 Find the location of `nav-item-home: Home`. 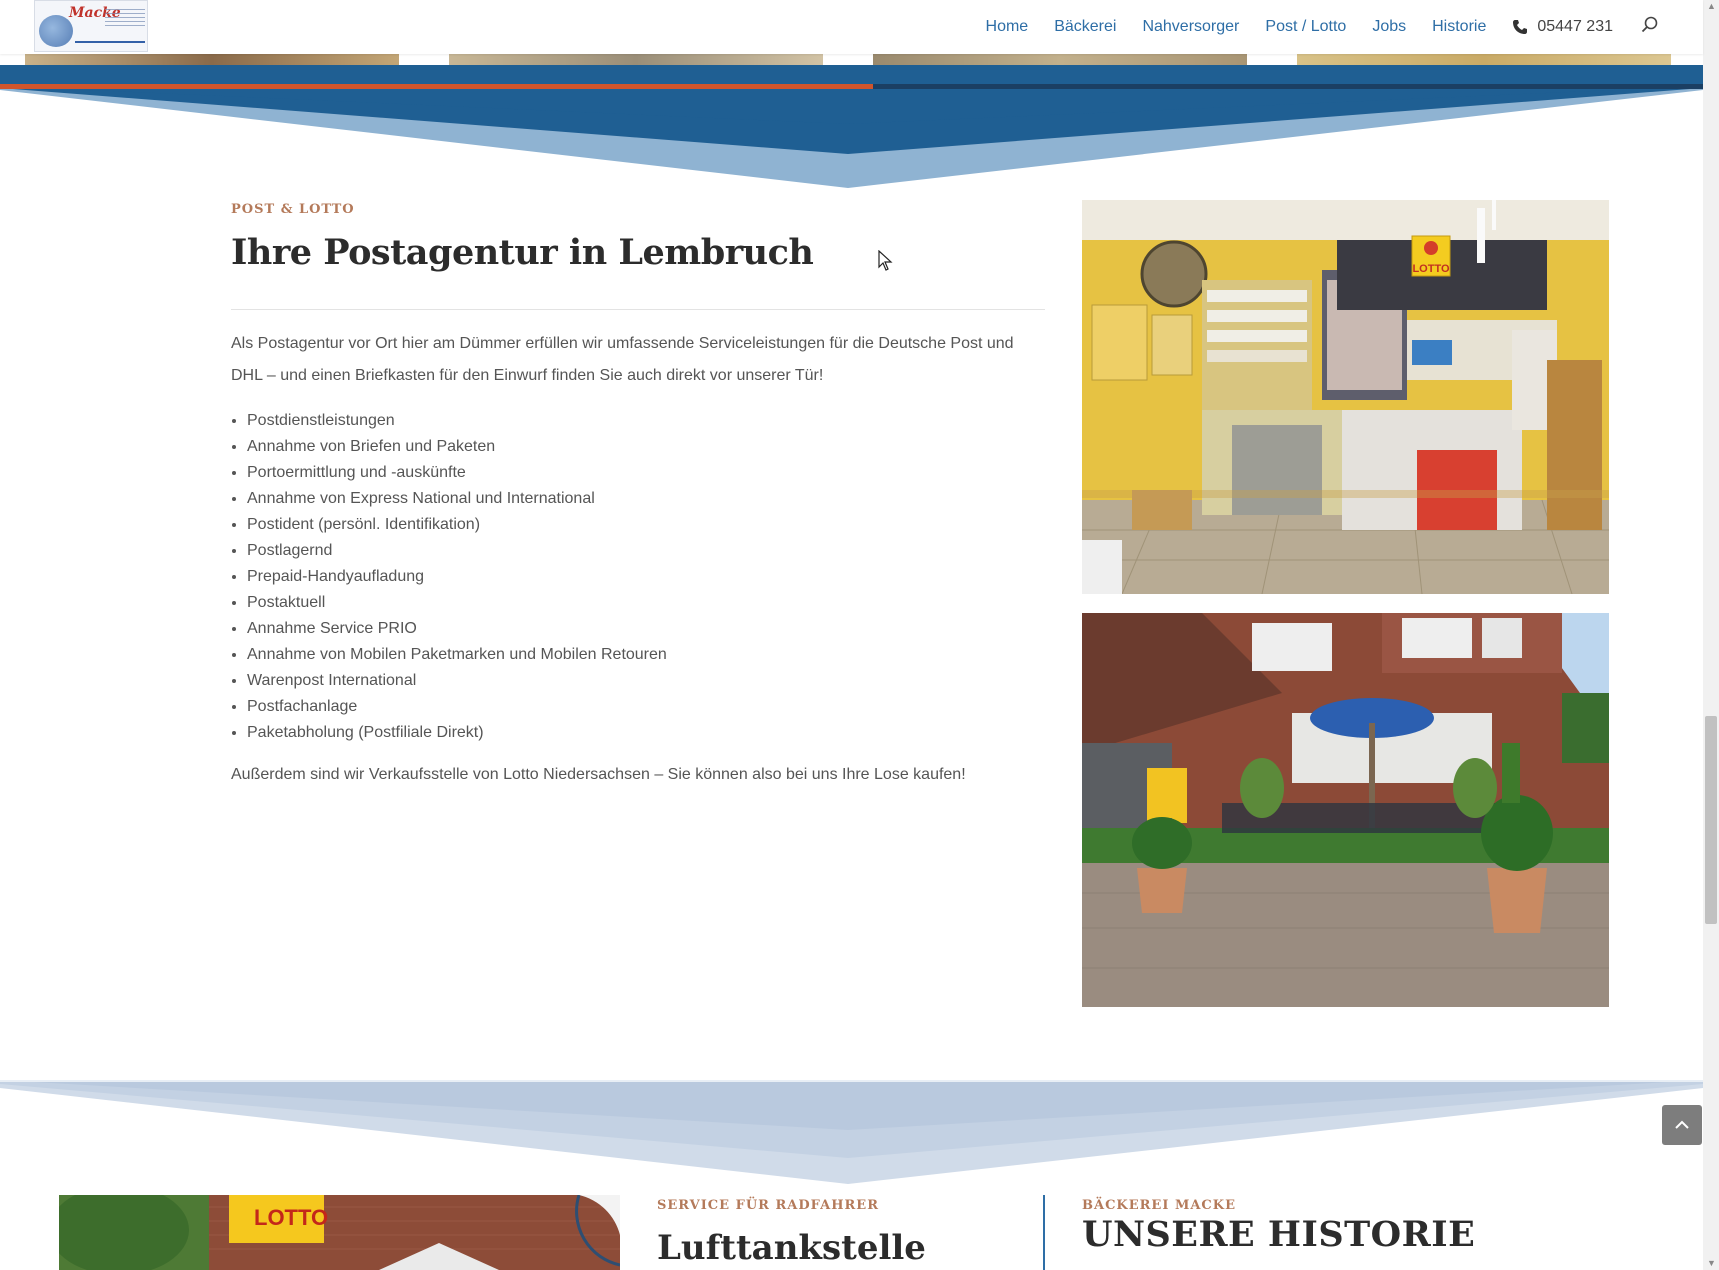

nav-item-home: Home is located at coordinates (1007, 27).